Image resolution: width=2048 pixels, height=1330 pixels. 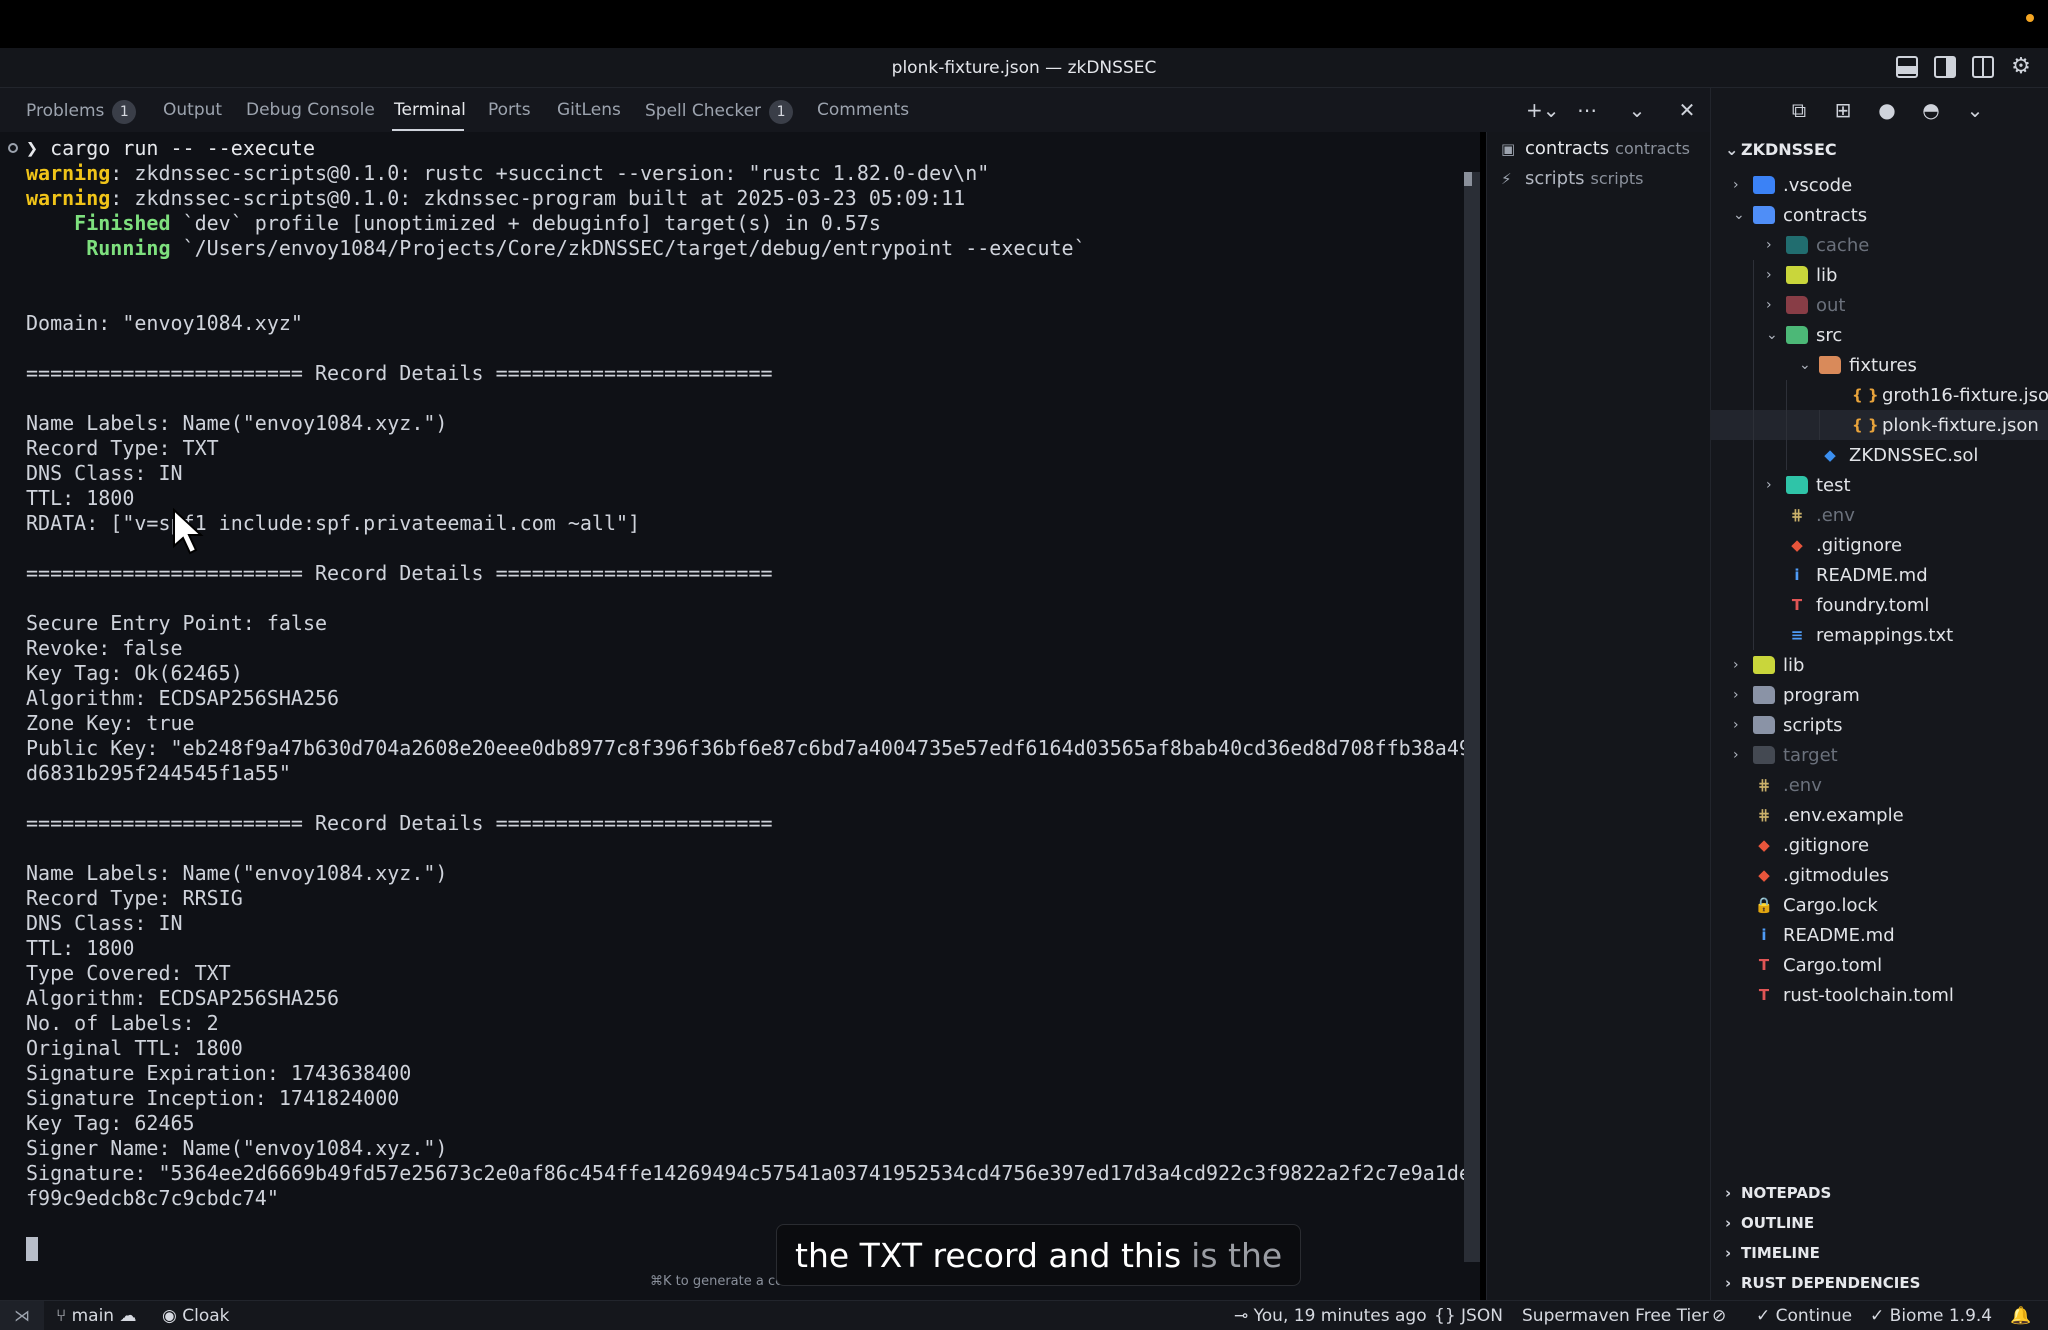 What do you see at coordinates (1330, 1316) in the screenshot?
I see `git-blame: ⊸ You, 19 minutes ago` at bounding box center [1330, 1316].